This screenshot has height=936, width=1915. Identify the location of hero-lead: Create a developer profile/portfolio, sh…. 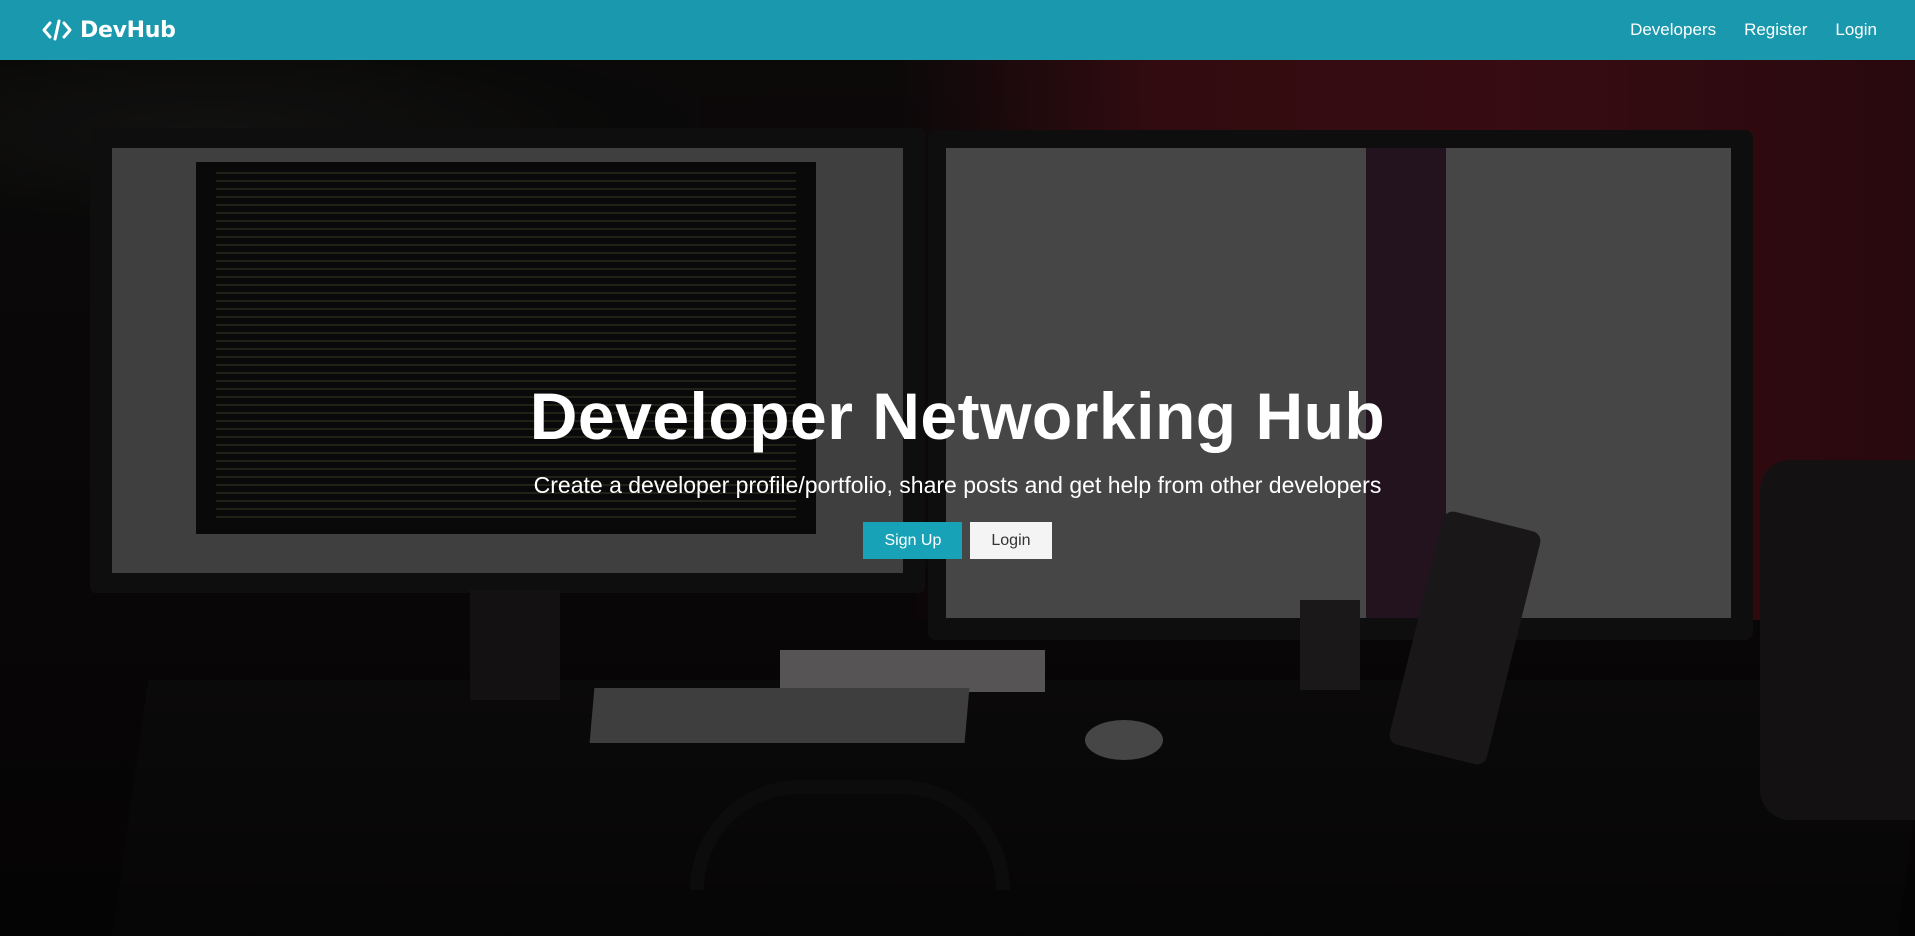
(957, 485).